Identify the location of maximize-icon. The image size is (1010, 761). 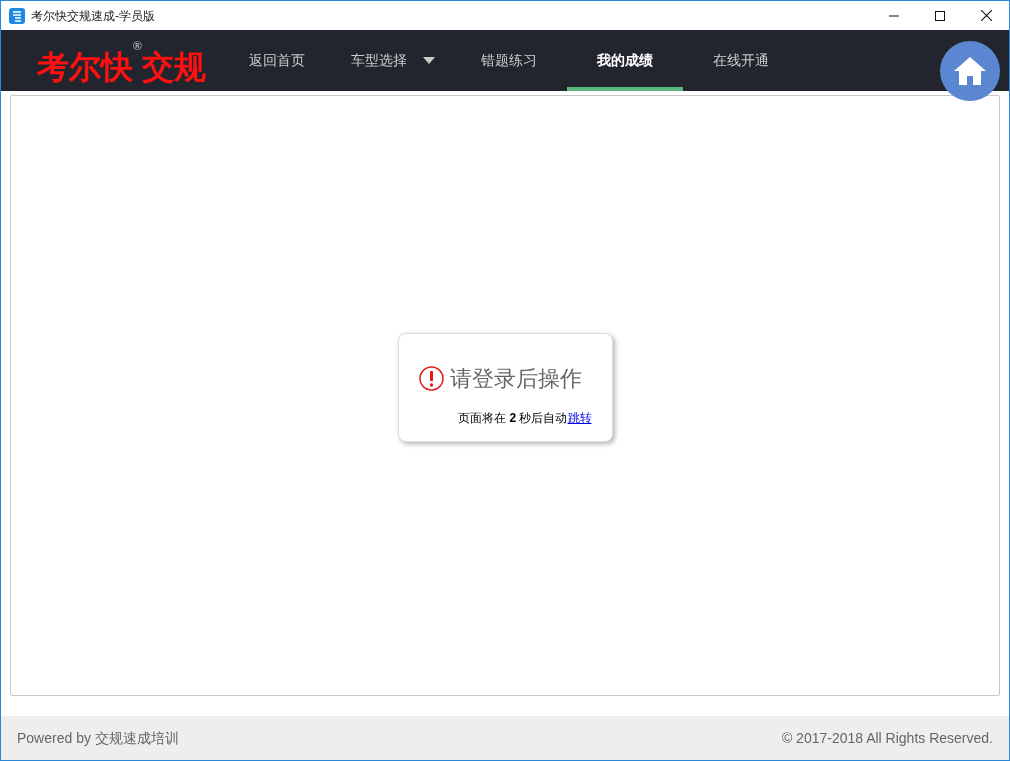
(940, 15).